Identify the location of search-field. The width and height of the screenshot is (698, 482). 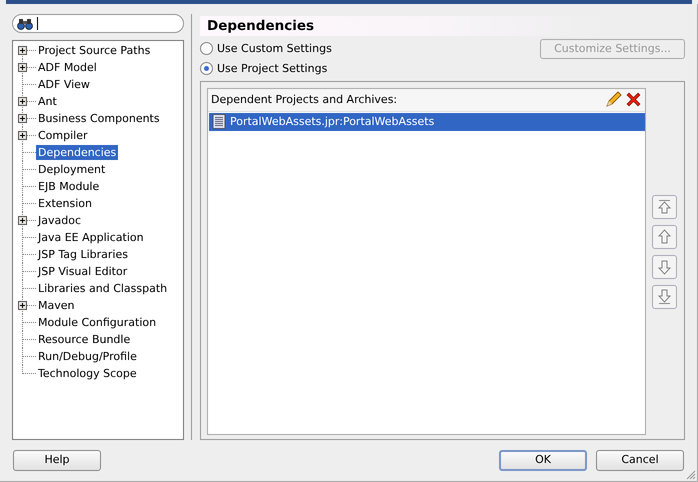
(98, 23).